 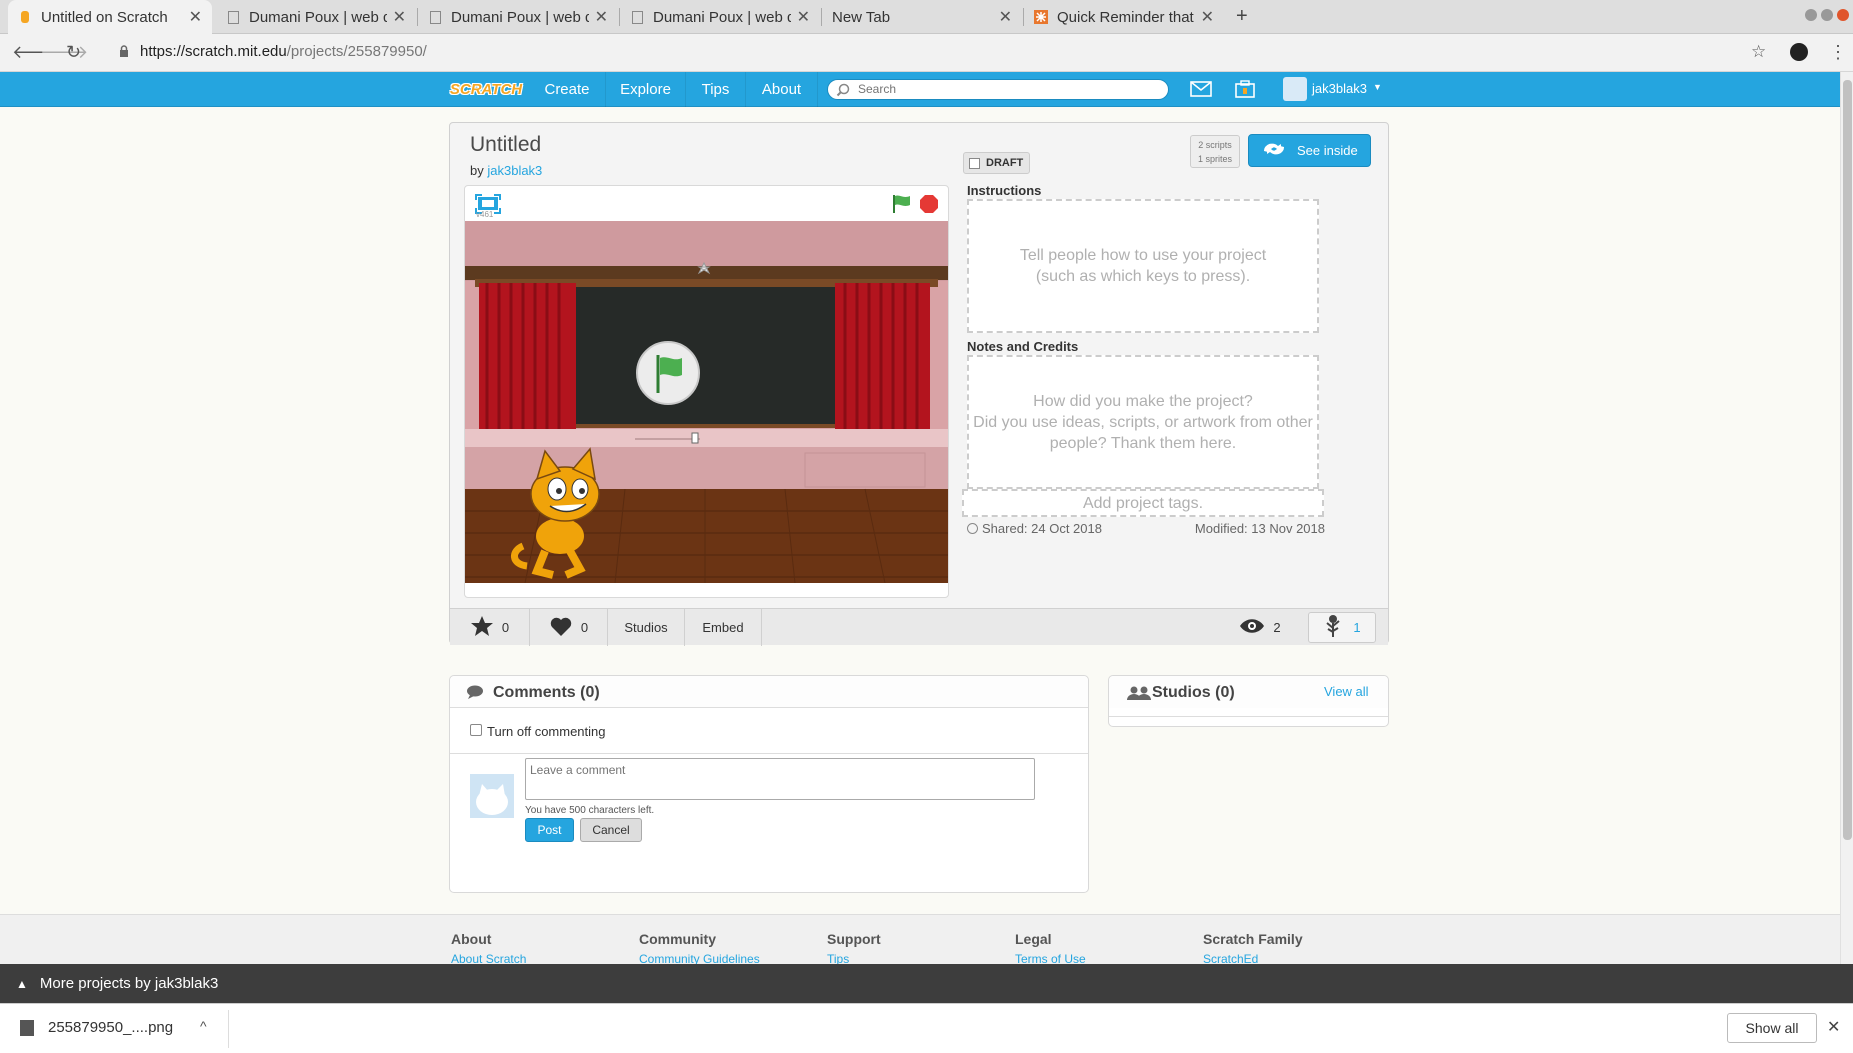 What do you see at coordinates (1143, 401) in the screenshot?
I see `notes-placeholder-line1: How did you make the project?` at bounding box center [1143, 401].